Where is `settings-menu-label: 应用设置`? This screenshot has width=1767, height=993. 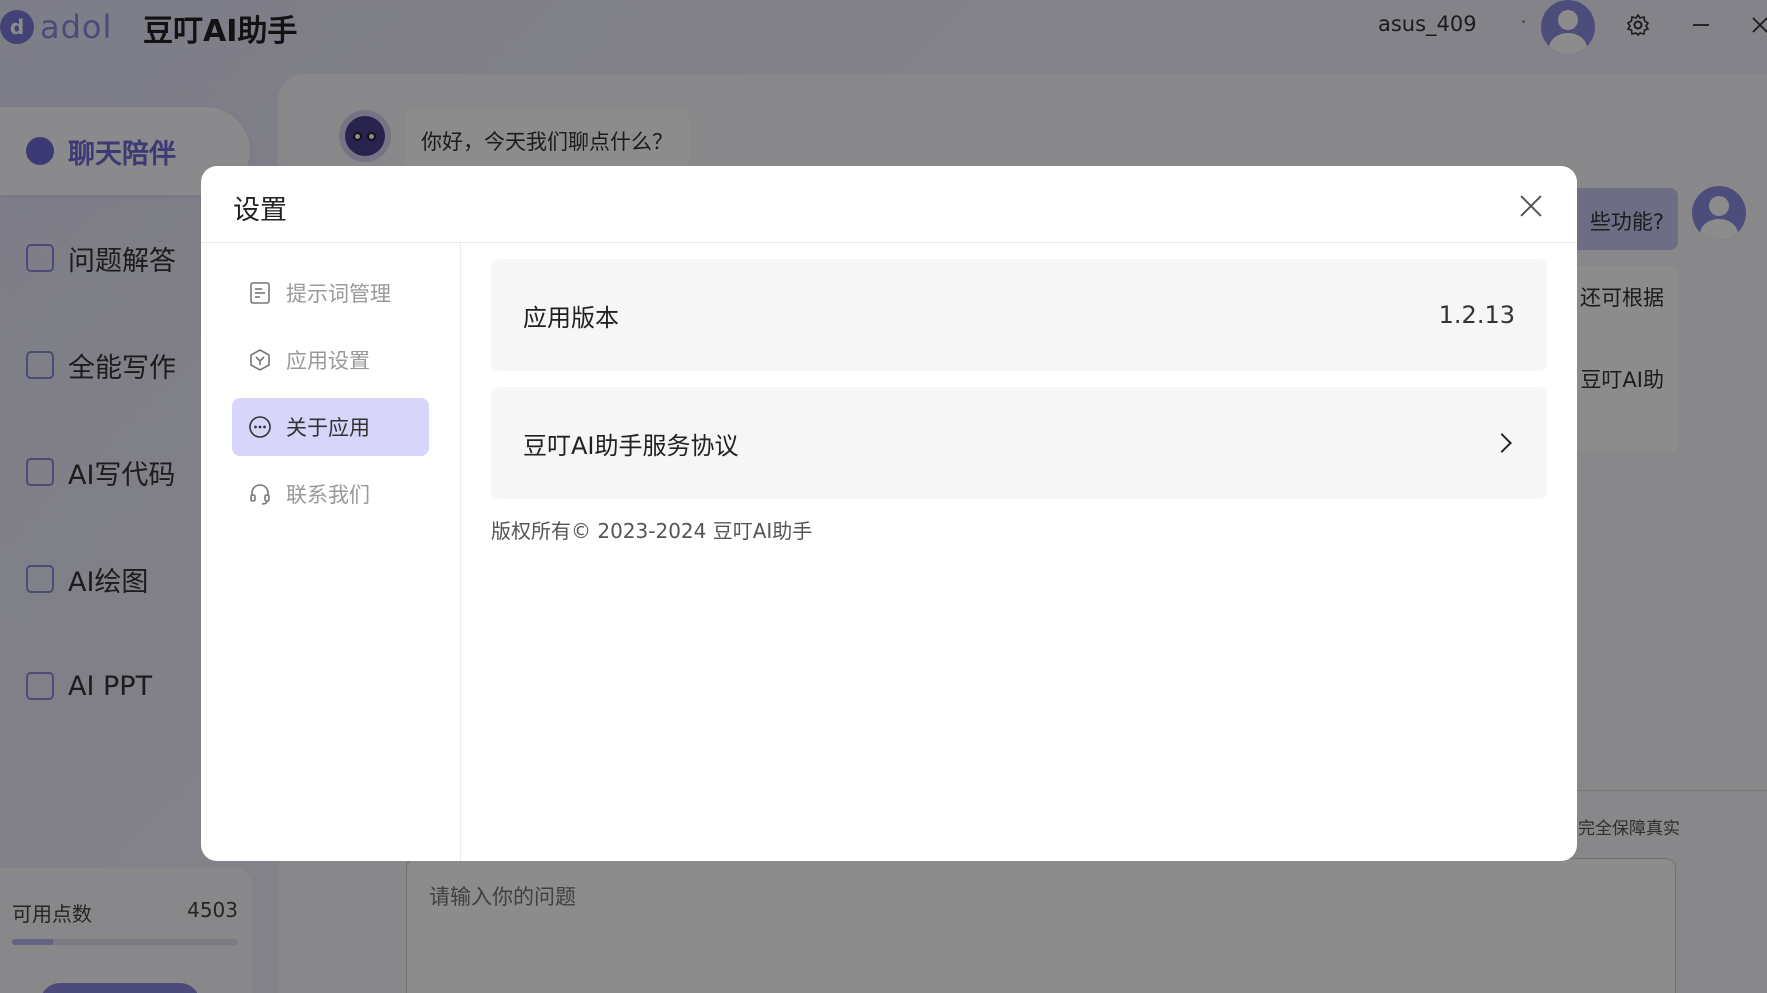 settings-menu-label: 应用设置 is located at coordinates (328, 361).